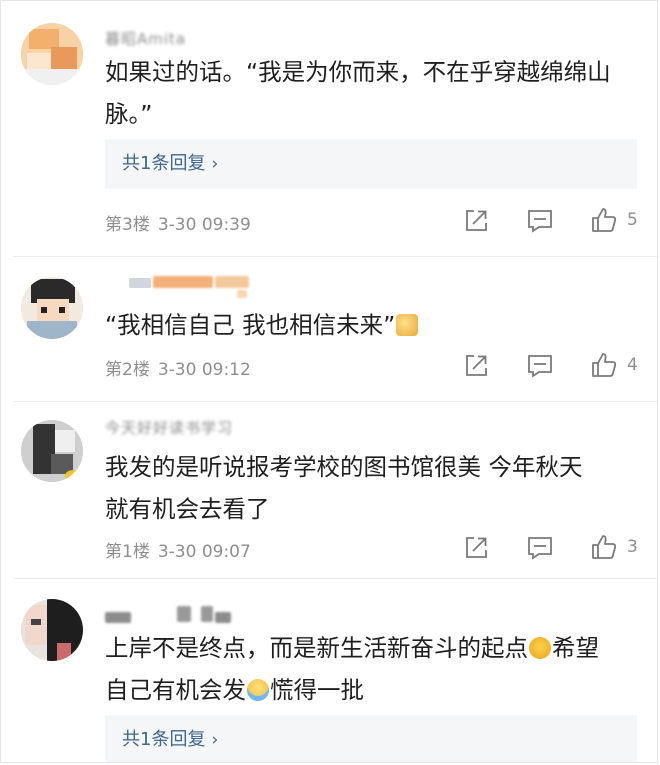 The width and height of the screenshot is (660, 765). Describe the element at coordinates (127, 370) in the screenshot. I see `floor-label: 第2楼` at that location.